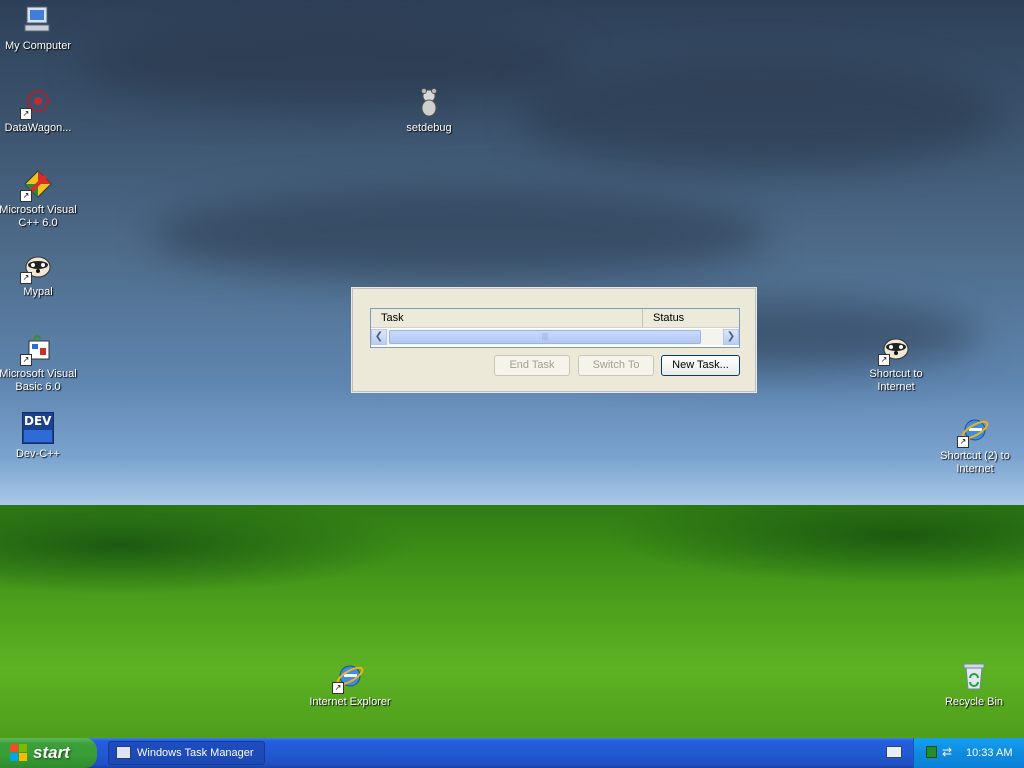  Describe the element at coordinates (532, 365) in the screenshot. I see `end-task-button: End Task` at that location.